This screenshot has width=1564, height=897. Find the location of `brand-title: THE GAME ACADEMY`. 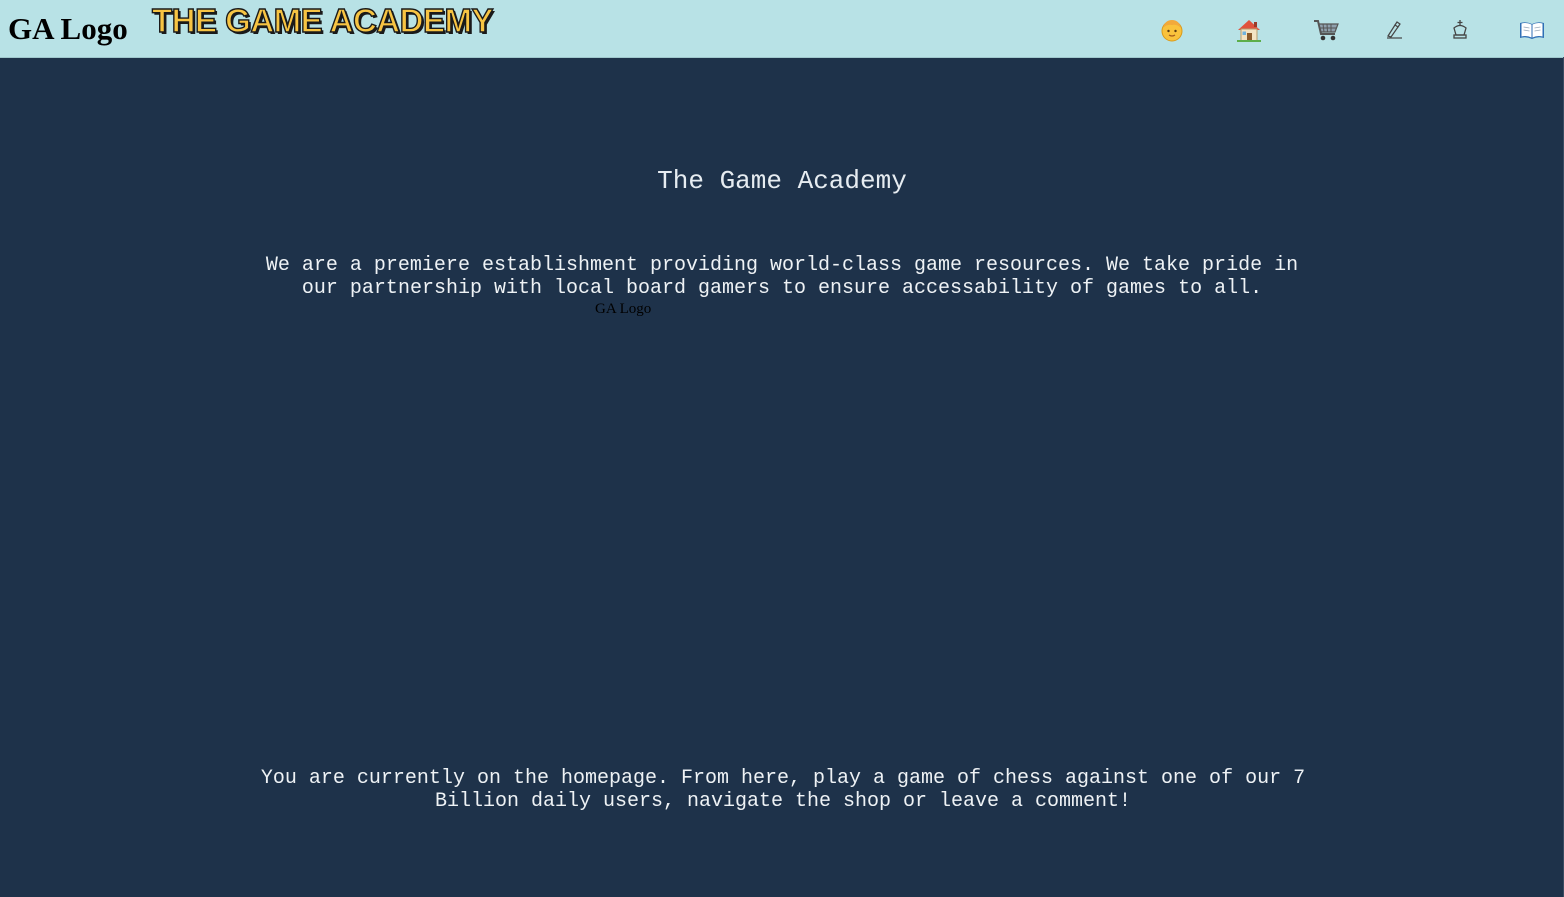

brand-title: THE GAME ACADEMY is located at coordinates (322, 20).